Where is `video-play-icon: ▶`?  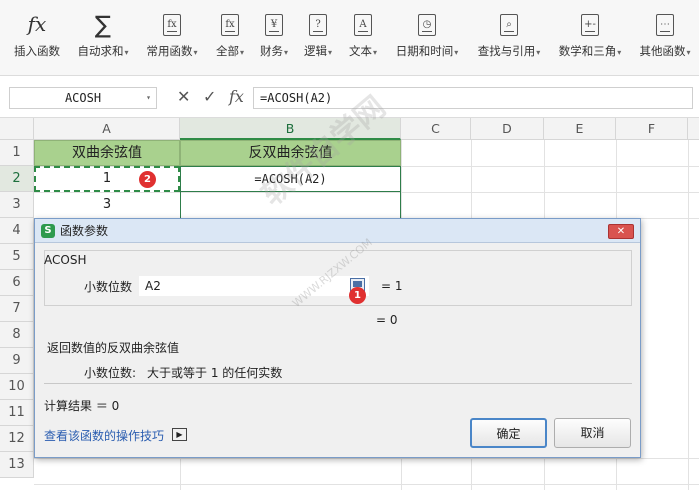 video-play-icon: ▶ is located at coordinates (179, 434).